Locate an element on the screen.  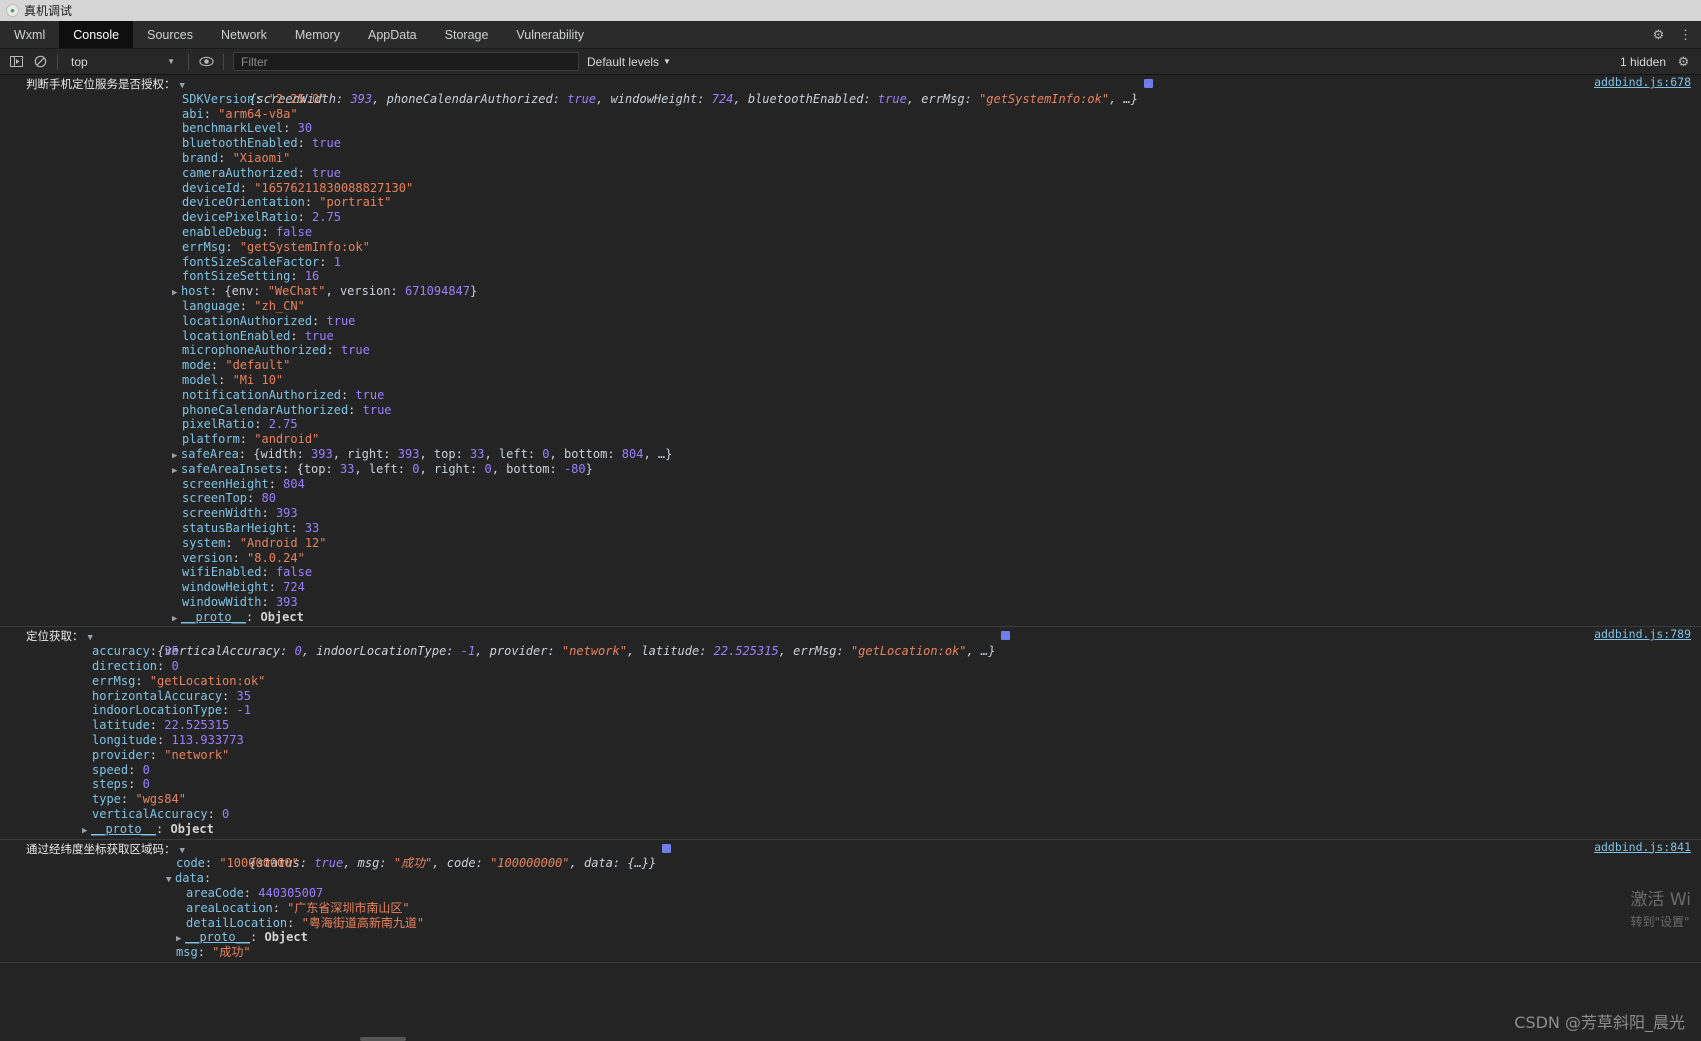
prop-type: type: "wgs84" is located at coordinates (139, 799).